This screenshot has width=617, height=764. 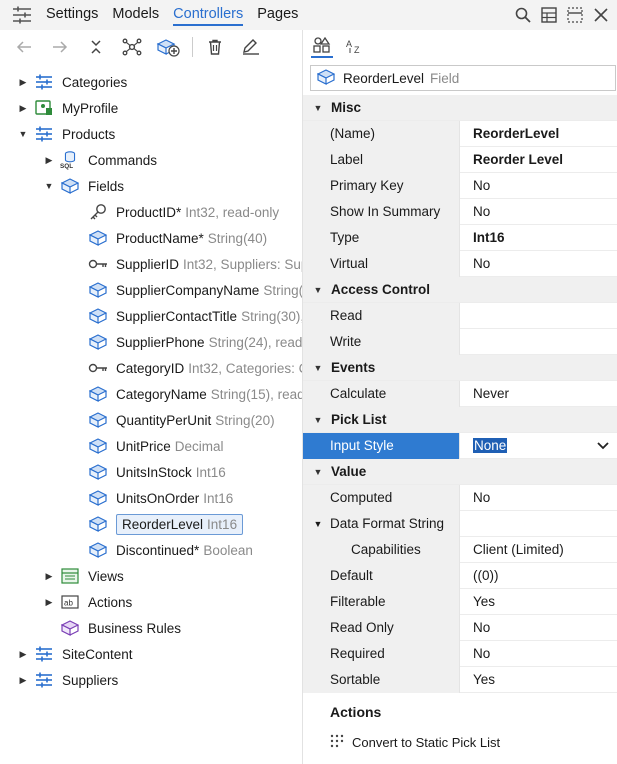 What do you see at coordinates (72, 16) in the screenshot?
I see `tab-settings: Settings` at bounding box center [72, 16].